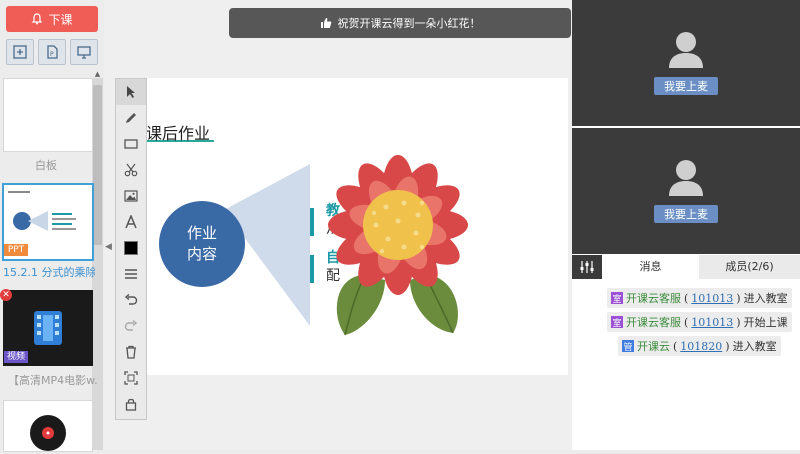 The height and width of the screenshot is (454, 800). What do you see at coordinates (46, 165) in the screenshot?
I see `whiteboard-label: 白板` at bounding box center [46, 165].